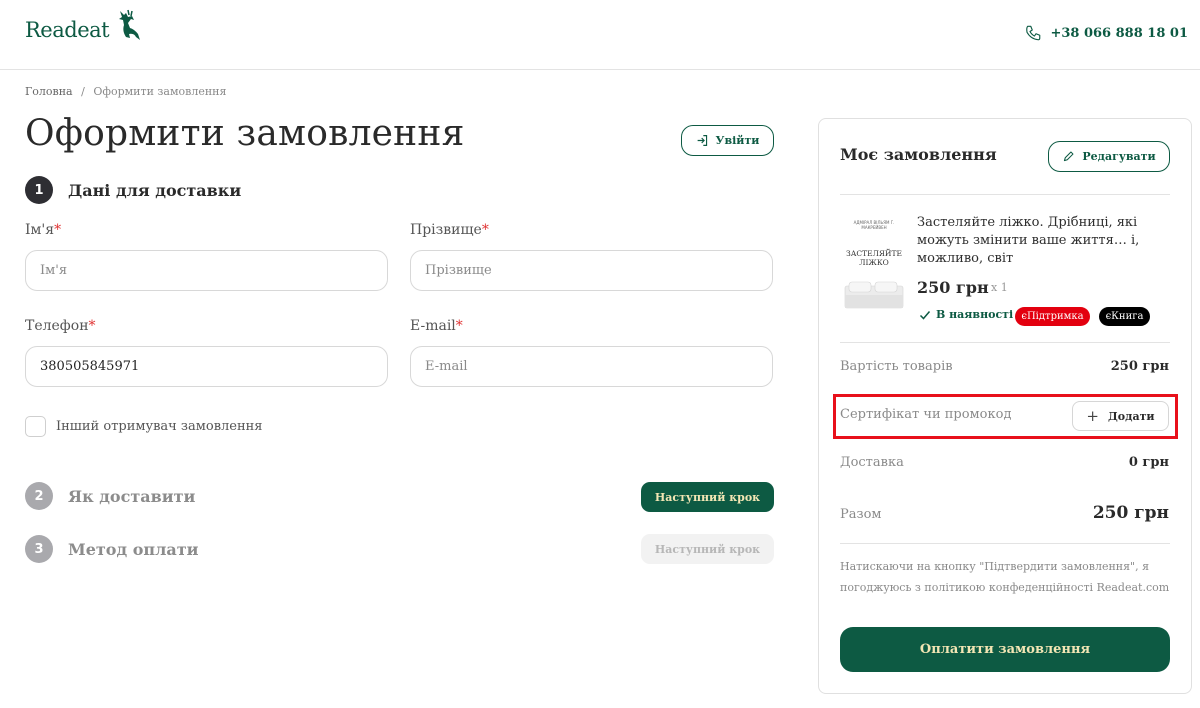  Describe the element at coordinates (40, 230) in the screenshot. I see `first-name-label-text: Ім'я` at that location.